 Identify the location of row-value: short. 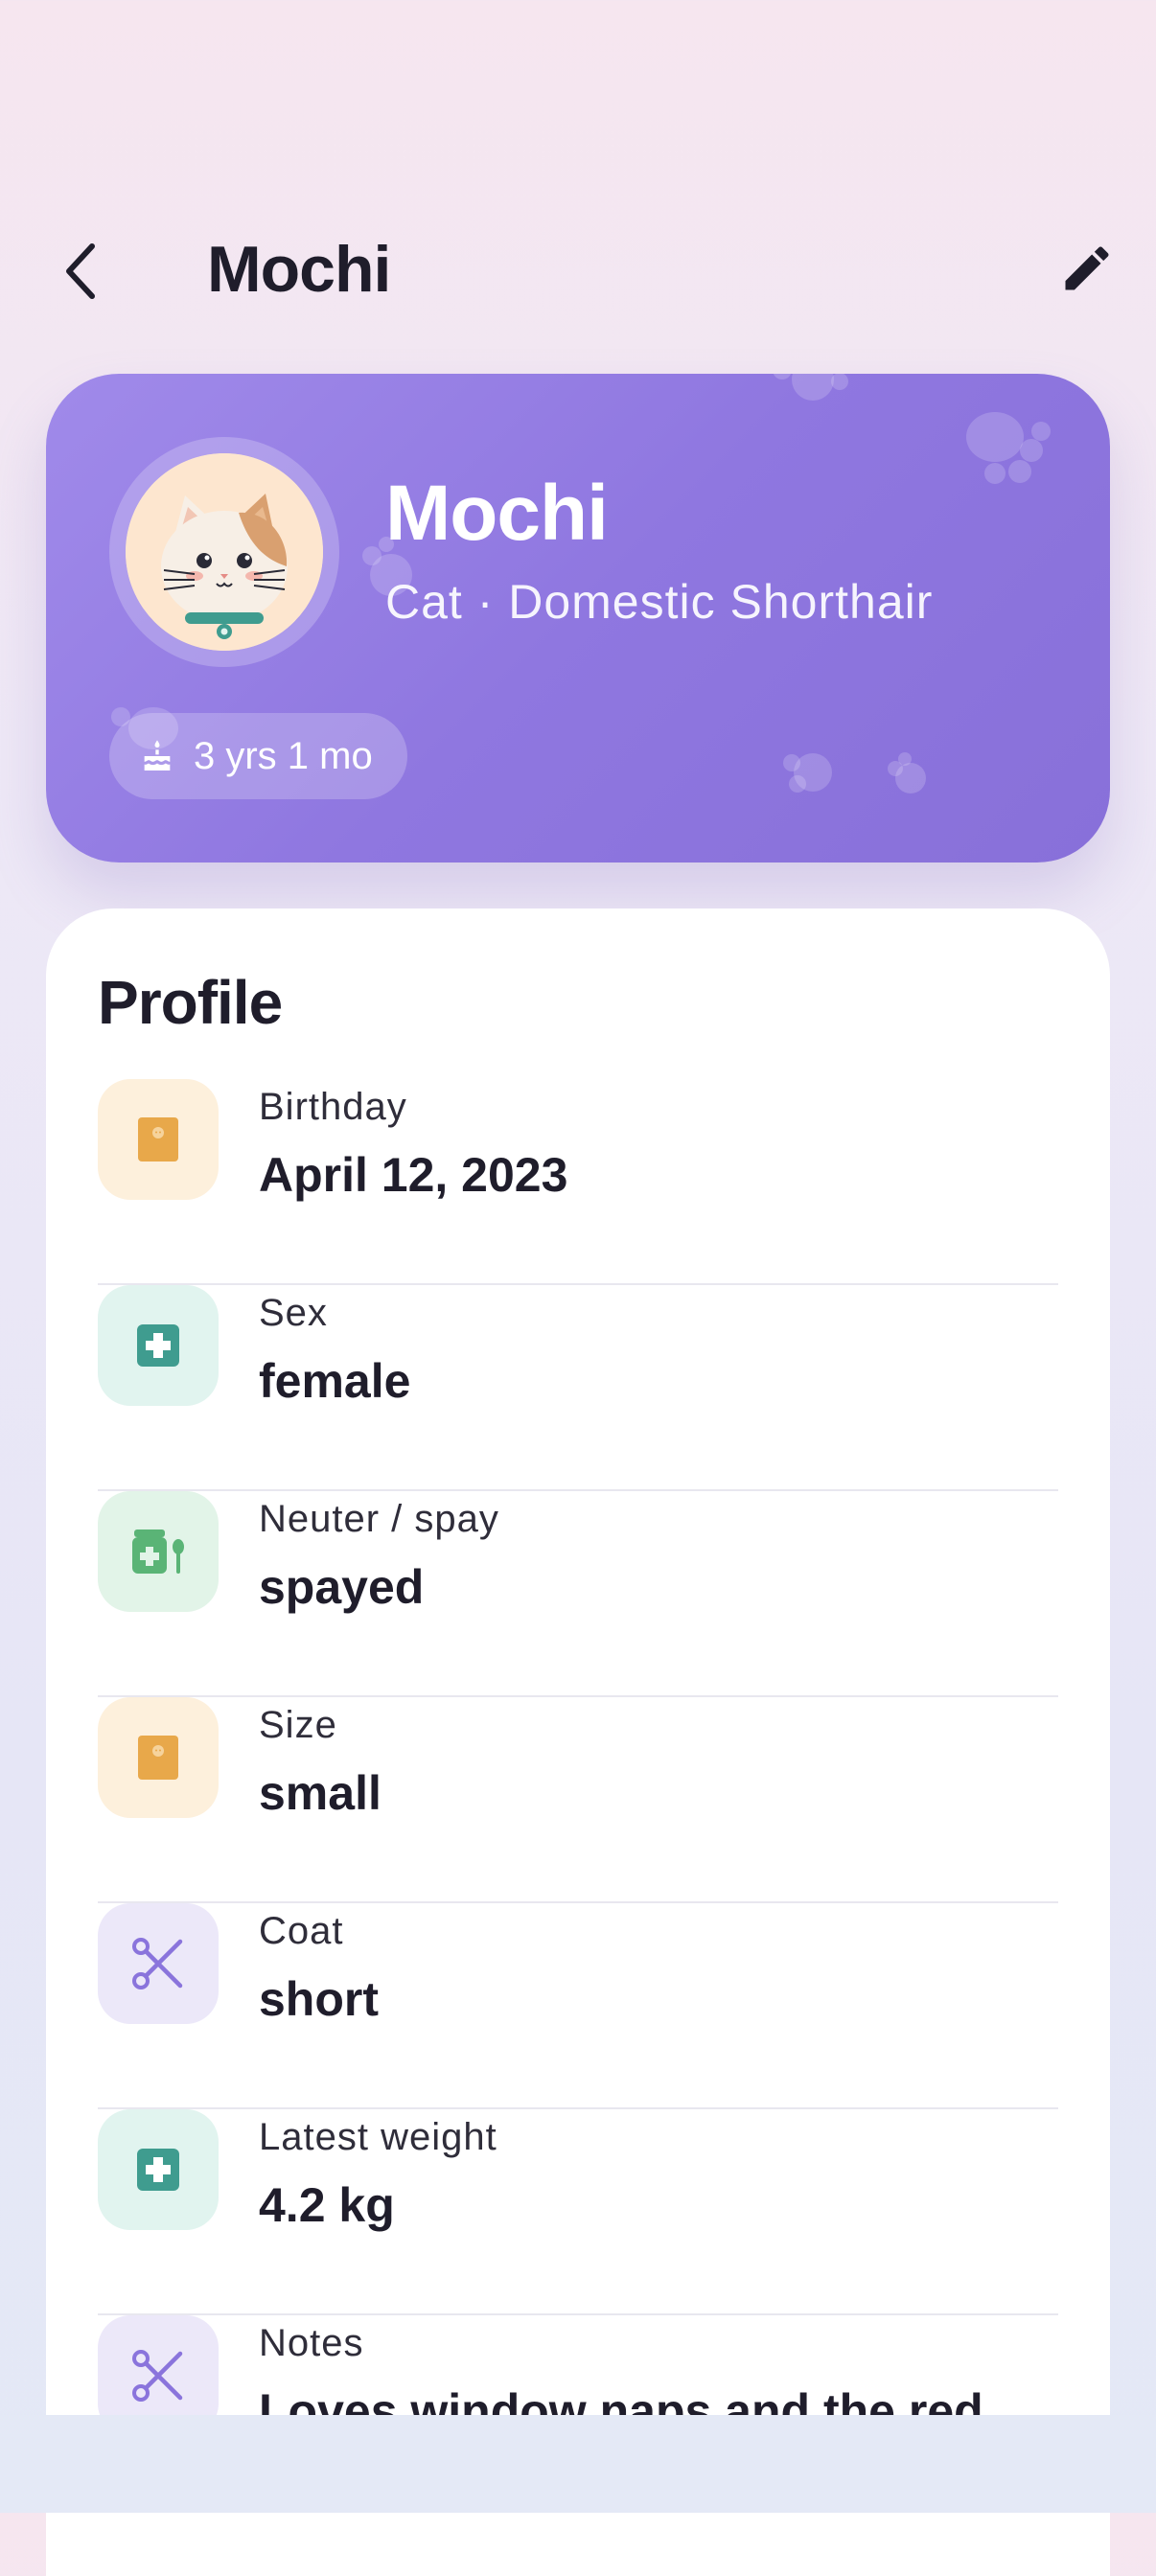
(319, 1999).